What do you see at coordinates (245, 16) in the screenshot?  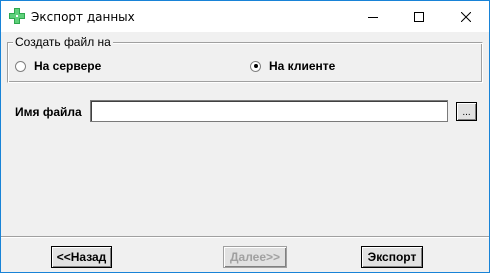 I see `title-bar: Экспорт данных` at bounding box center [245, 16].